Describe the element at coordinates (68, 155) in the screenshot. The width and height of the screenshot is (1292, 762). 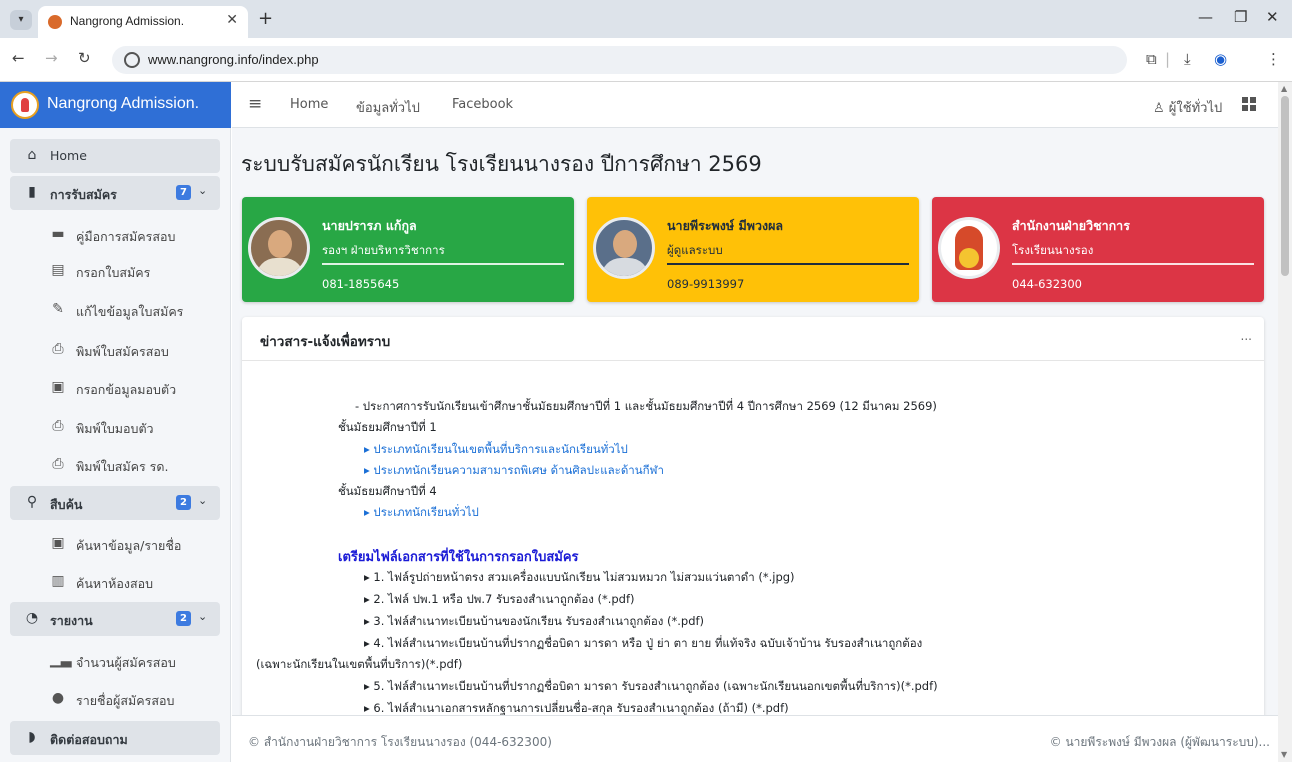
I see `sidebar-item-label: Home` at that location.